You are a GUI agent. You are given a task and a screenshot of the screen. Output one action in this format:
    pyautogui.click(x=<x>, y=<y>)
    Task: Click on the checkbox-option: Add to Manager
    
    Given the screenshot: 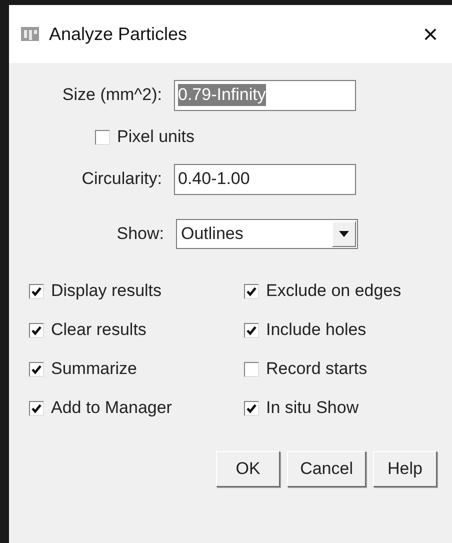 What is the action you would take?
    pyautogui.click(x=136, y=408)
    